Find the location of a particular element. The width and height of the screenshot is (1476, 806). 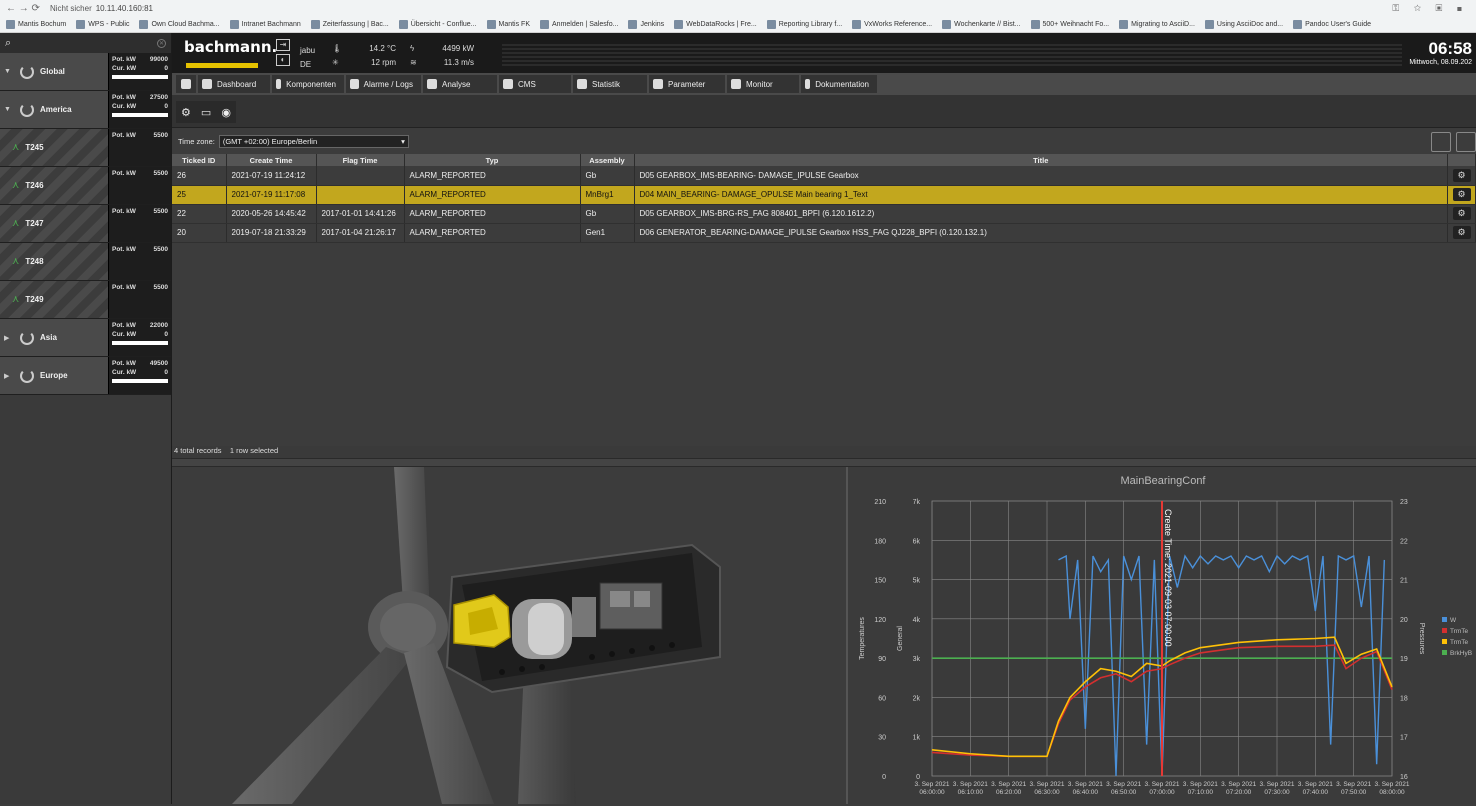

node-name: T249 is located at coordinates (34, 299).